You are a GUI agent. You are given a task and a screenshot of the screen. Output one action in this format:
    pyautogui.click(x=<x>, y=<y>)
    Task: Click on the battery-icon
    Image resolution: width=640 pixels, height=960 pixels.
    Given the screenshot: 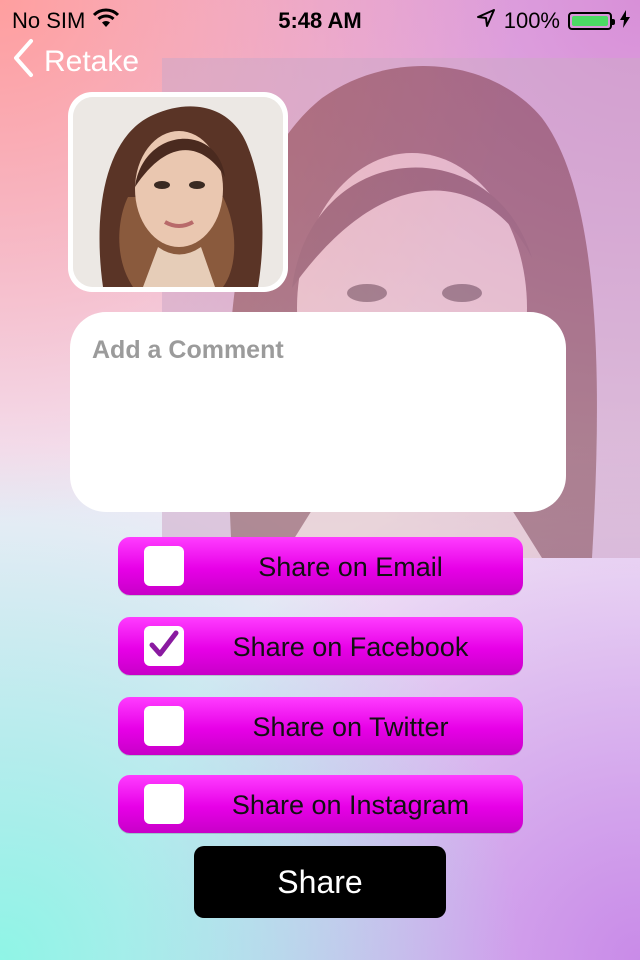 What is the action you would take?
    pyautogui.click(x=591, y=21)
    